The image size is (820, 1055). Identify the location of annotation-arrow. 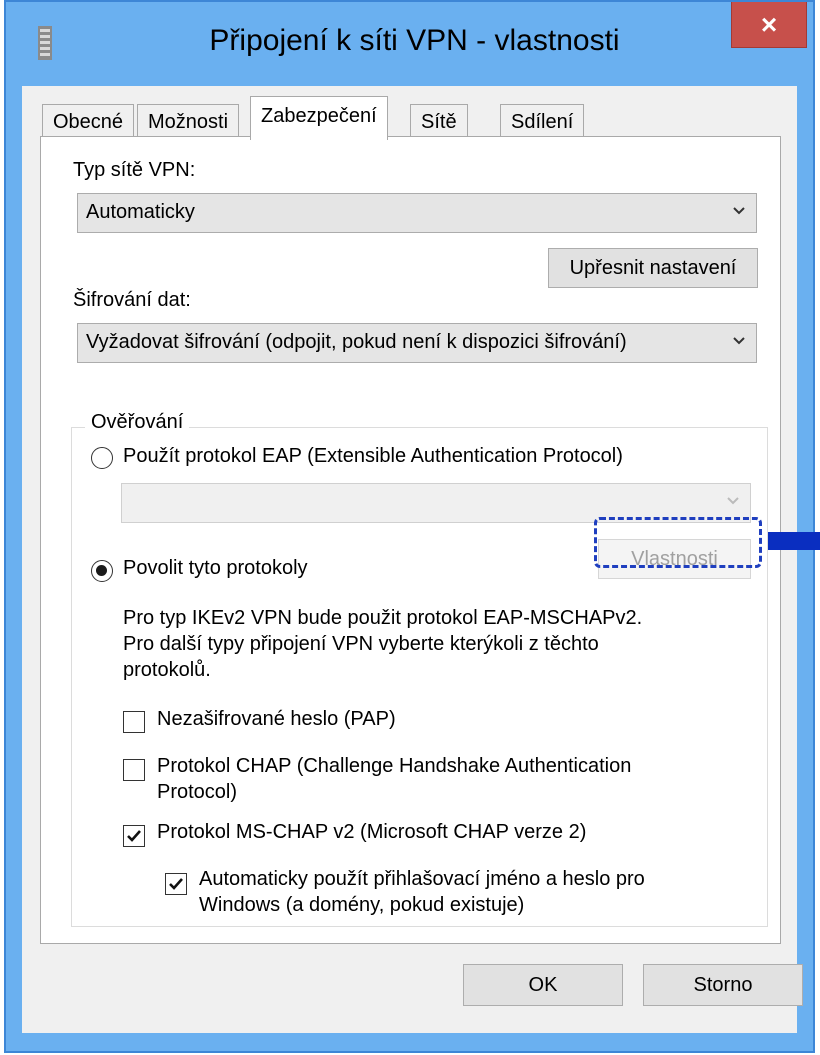
(794, 541).